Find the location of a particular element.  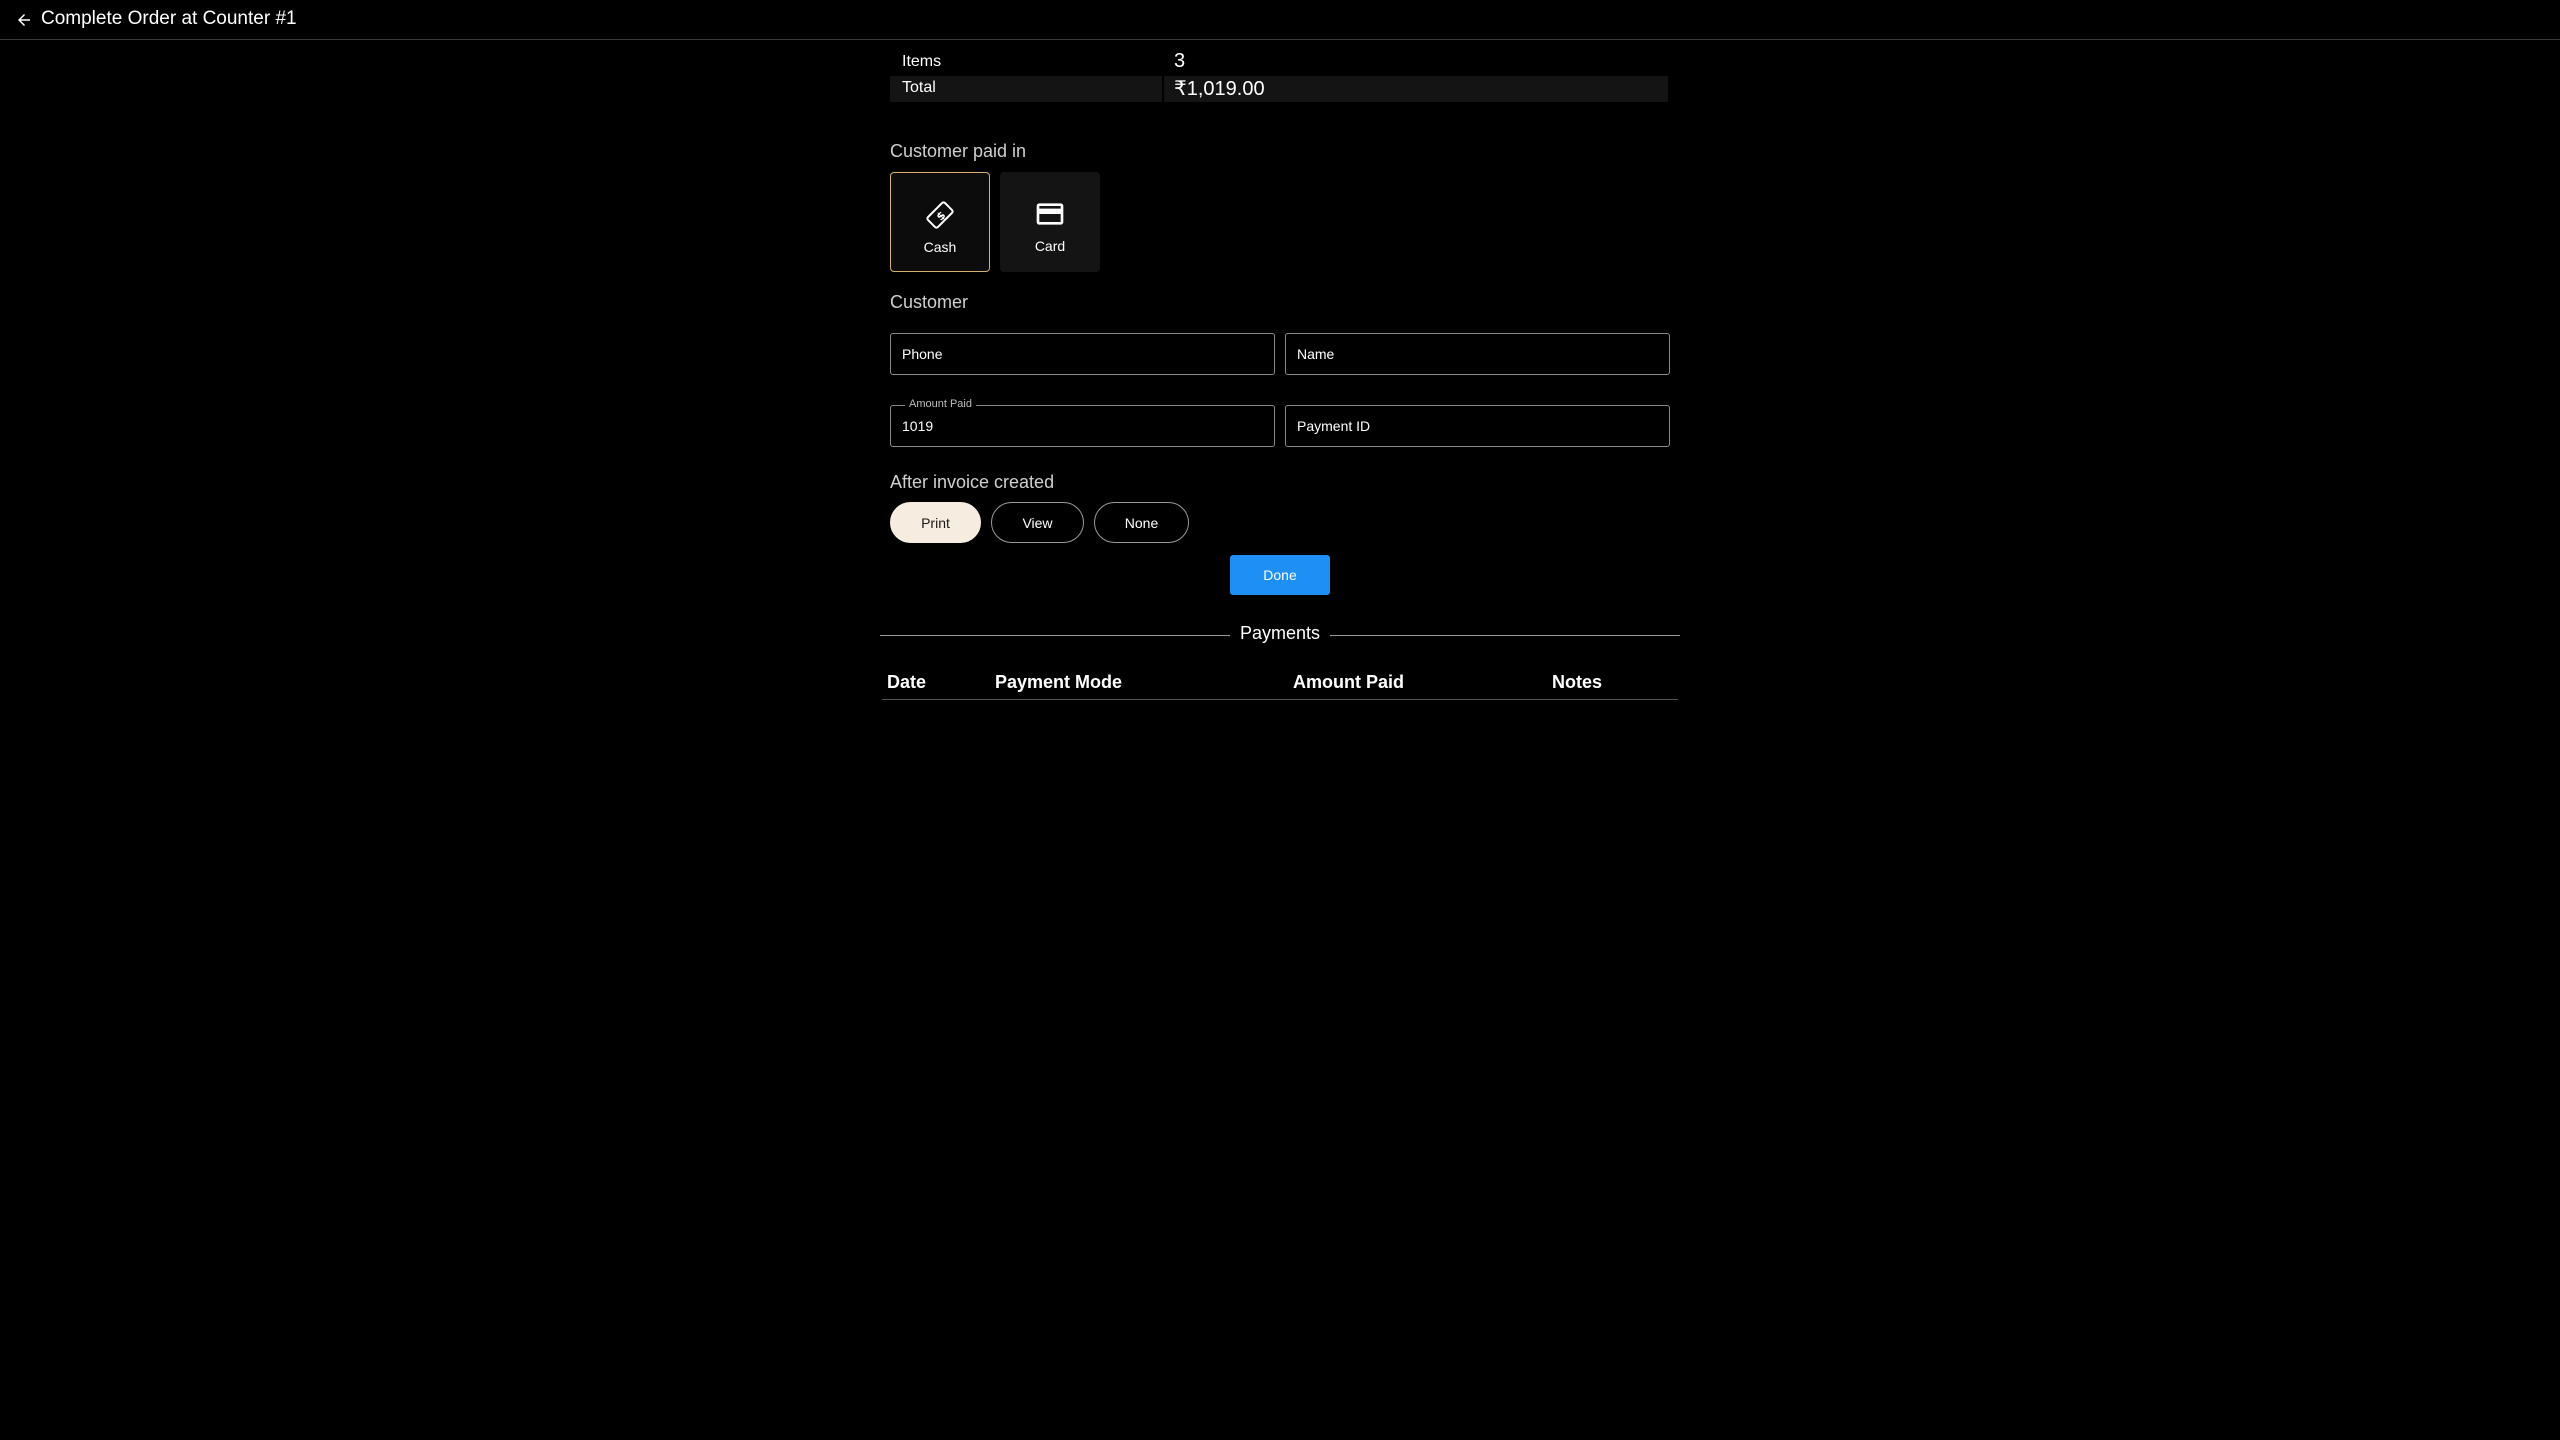

phone-input is located at coordinates (1082, 354).